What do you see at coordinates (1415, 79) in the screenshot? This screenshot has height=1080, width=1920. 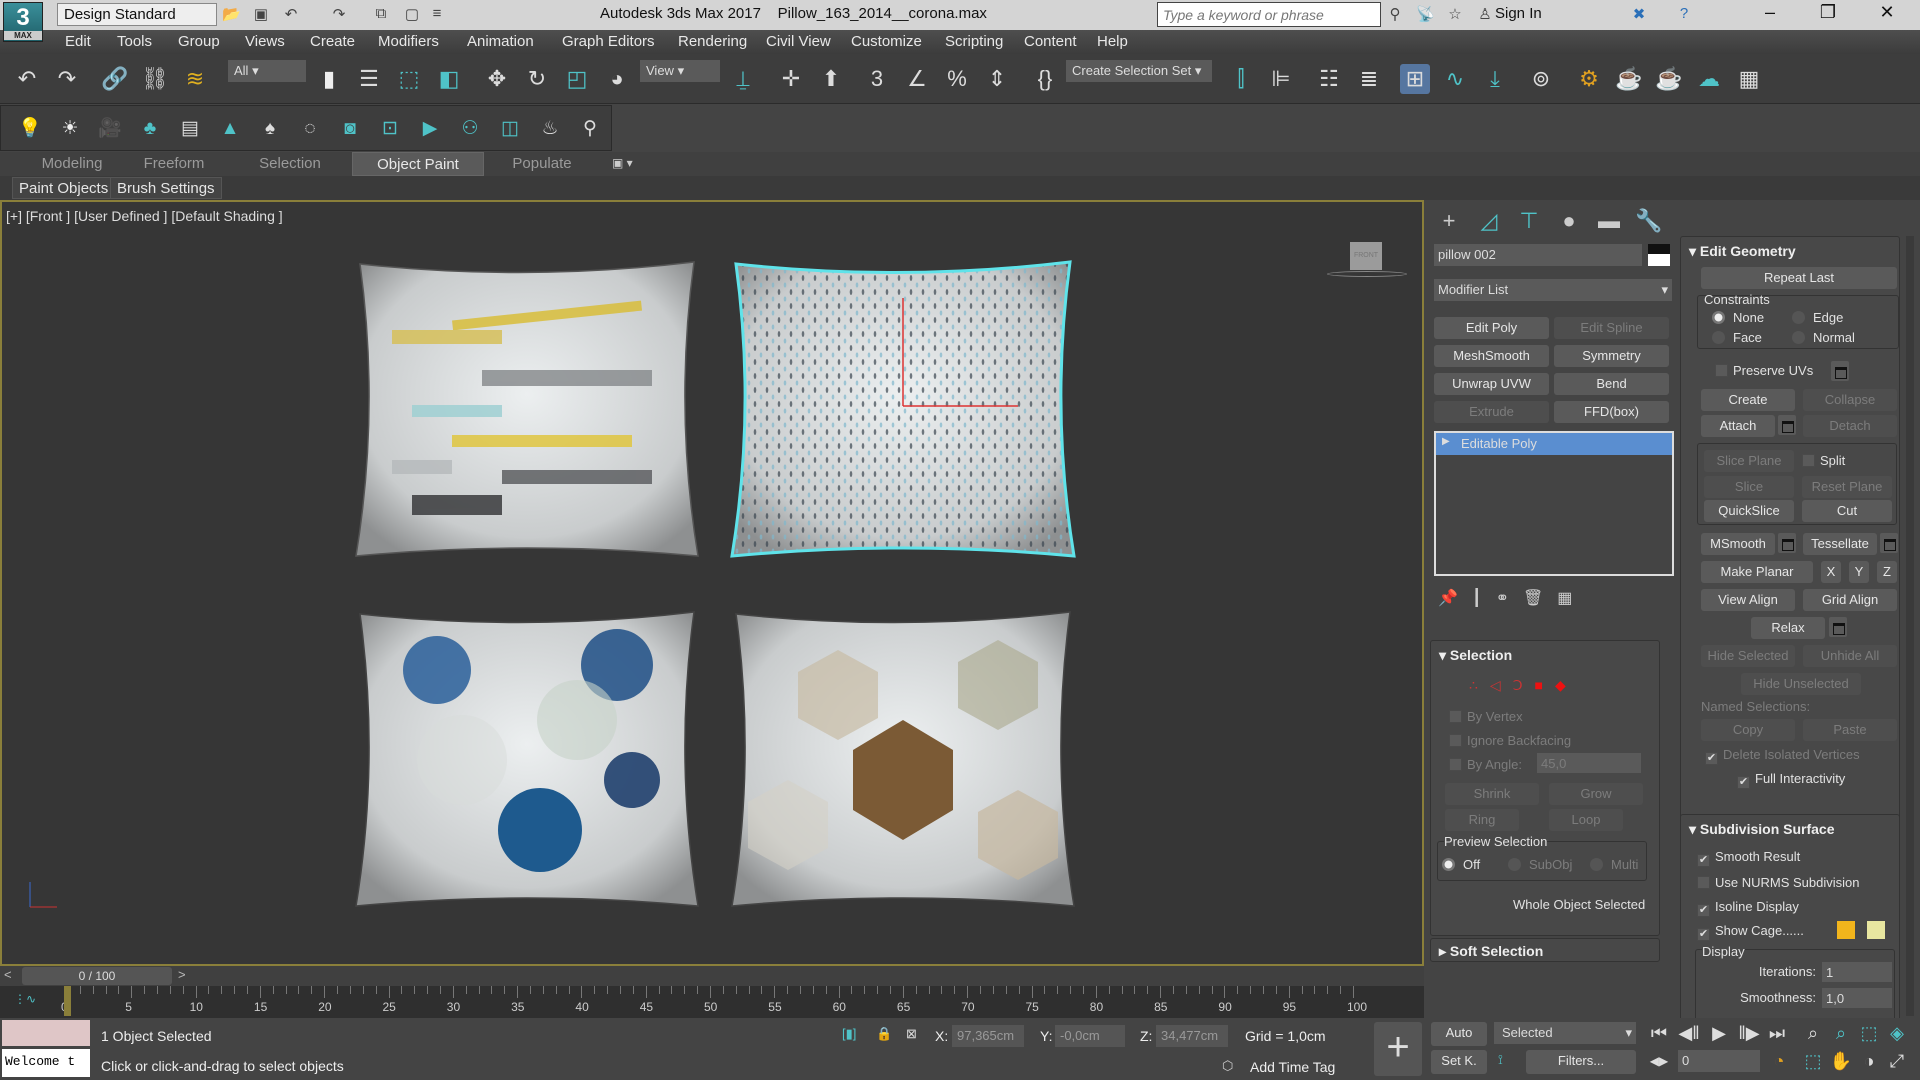 I see `ribbon-toggle-icon: ⊞` at bounding box center [1415, 79].